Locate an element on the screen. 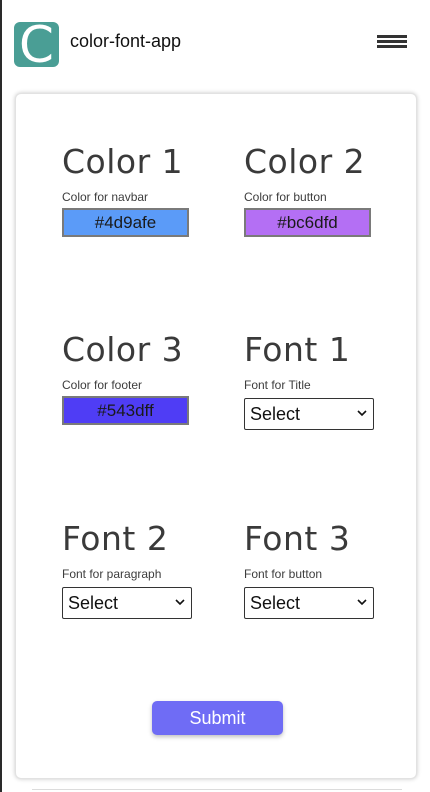 This screenshot has width=430, height=792. font-3-select: Select is located at coordinates (309, 603).